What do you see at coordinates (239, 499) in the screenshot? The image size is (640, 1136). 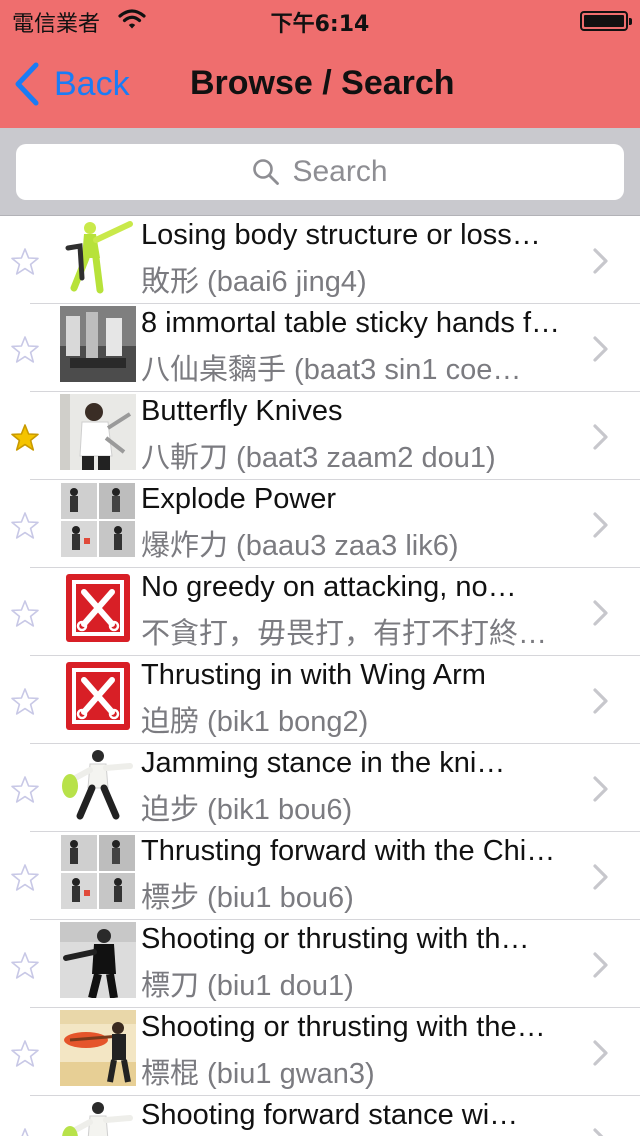 I see `item-title: Explode Power` at bounding box center [239, 499].